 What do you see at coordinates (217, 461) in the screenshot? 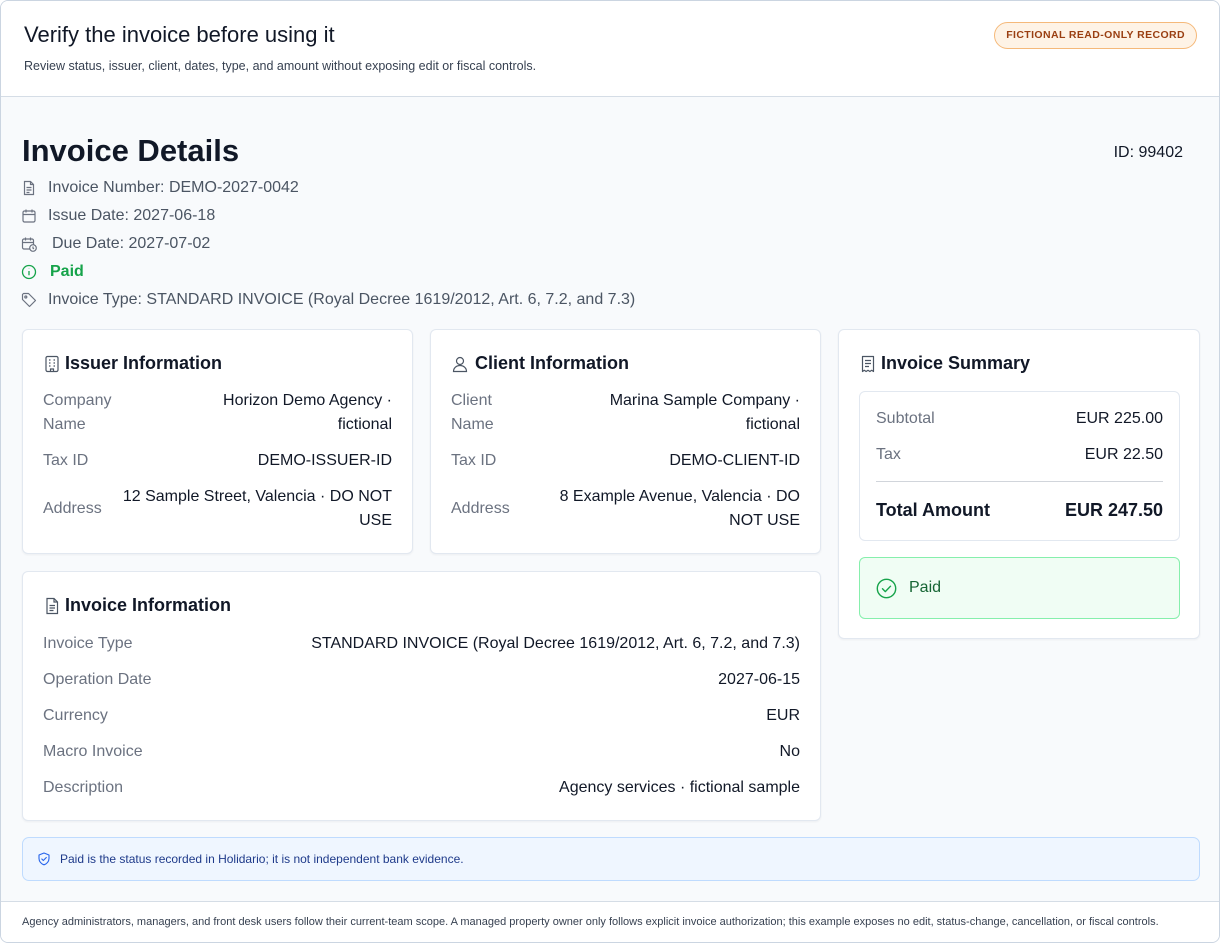
I see `issuer-tax-row: Tax ID DEMO-ISSUER-ID` at bounding box center [217, 461].